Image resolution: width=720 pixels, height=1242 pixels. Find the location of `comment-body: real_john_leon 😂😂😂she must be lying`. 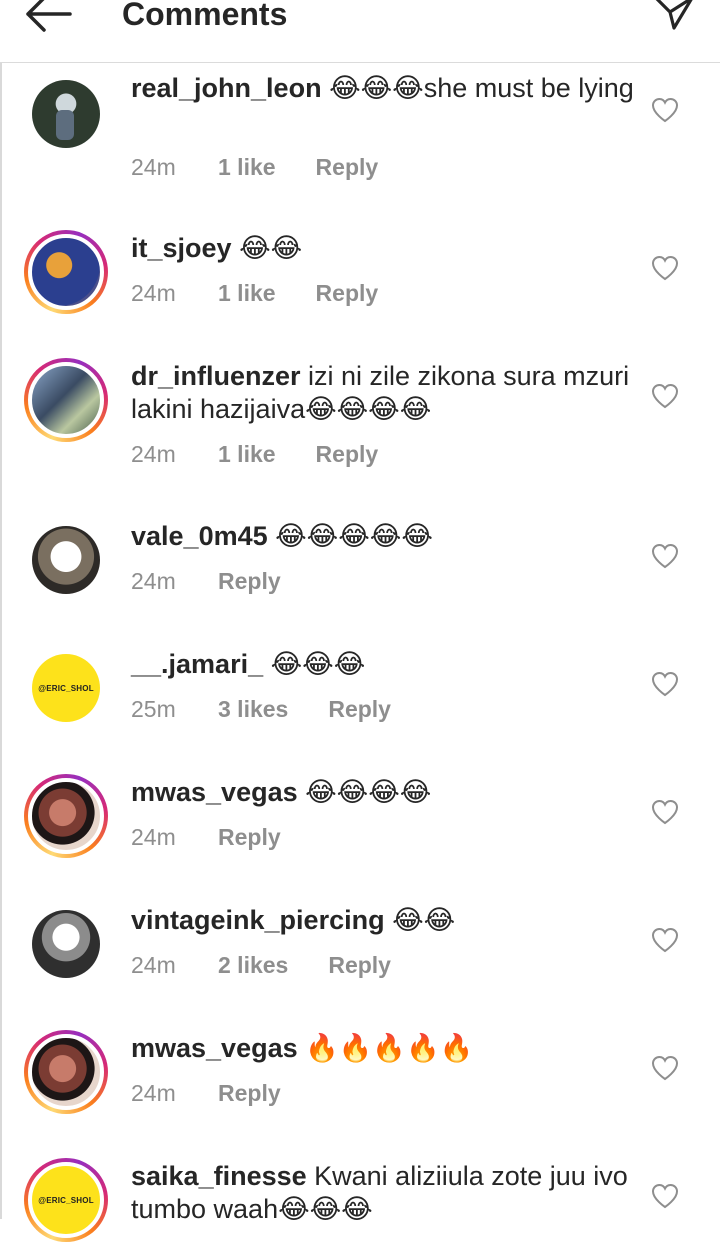

comment-body: real_john_leon 😂😂😂she must be lying is located at coordinates (386, 88).